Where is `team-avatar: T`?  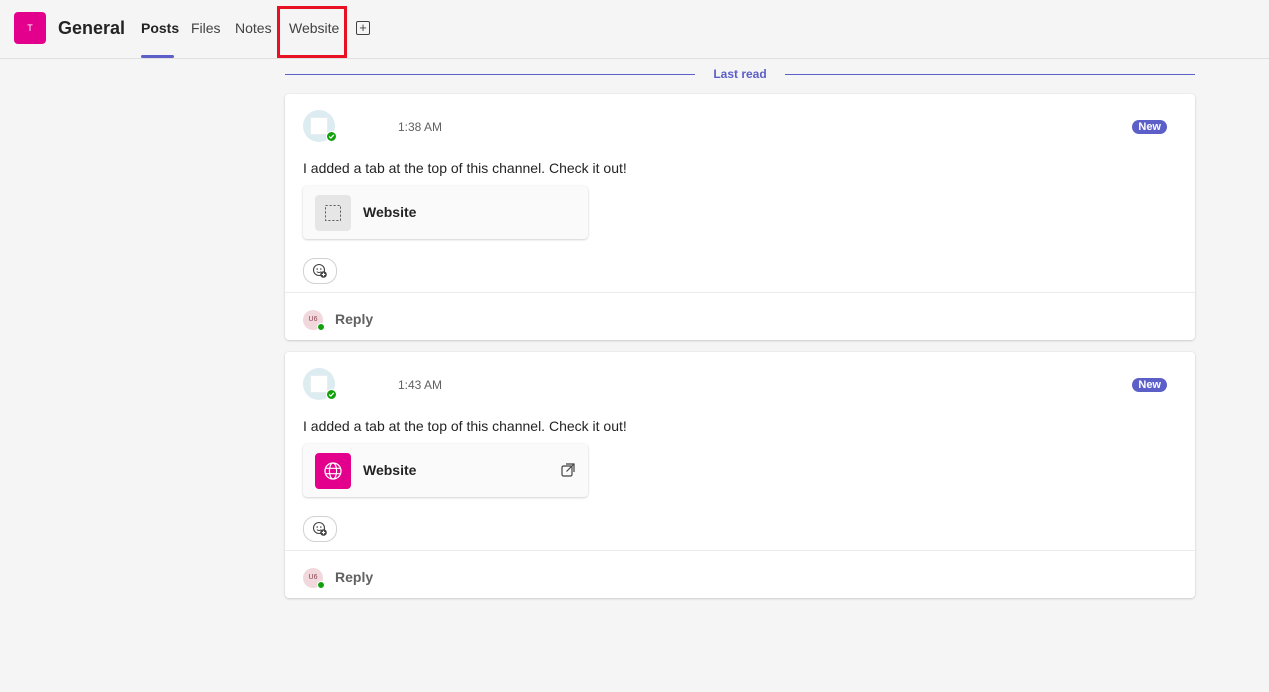
team-avatar: T is located at coordinates (30, 28).